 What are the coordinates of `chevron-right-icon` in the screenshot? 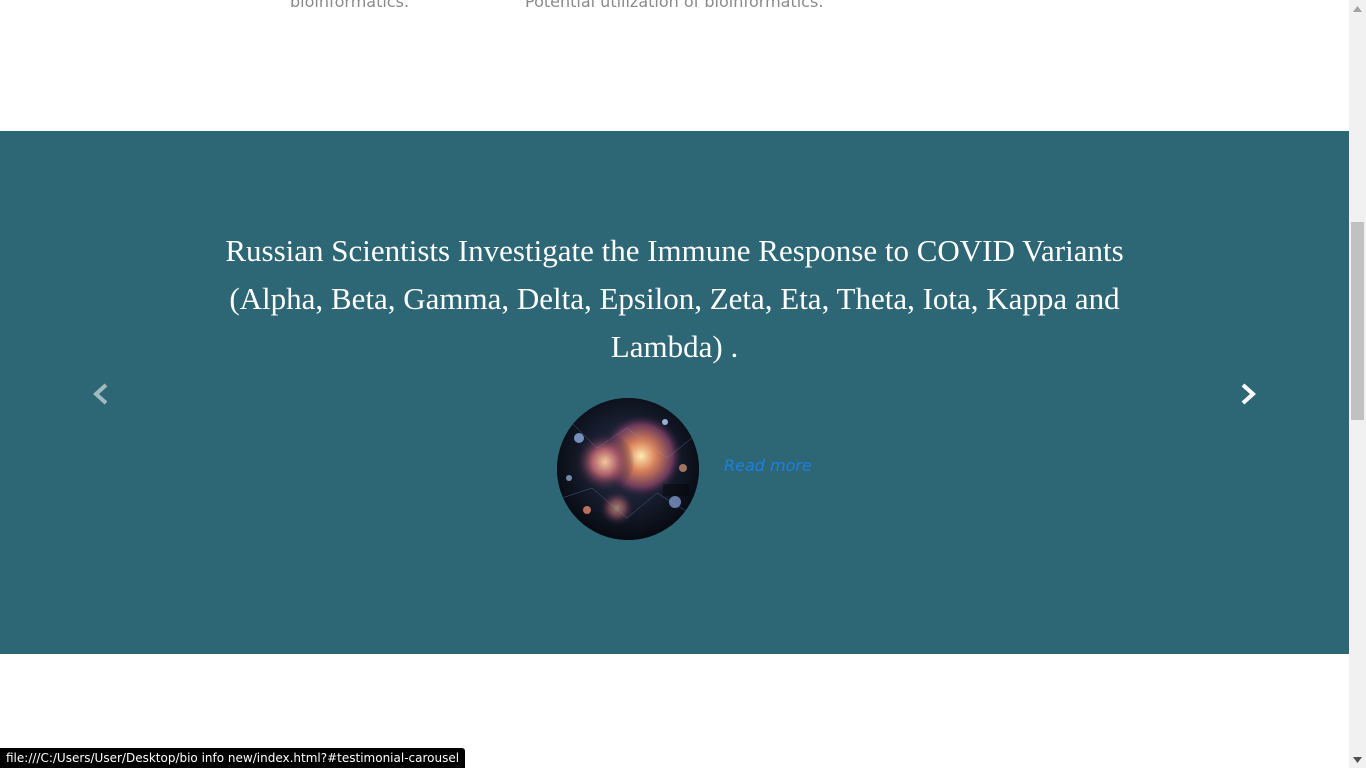 It's located at (1248, 394).